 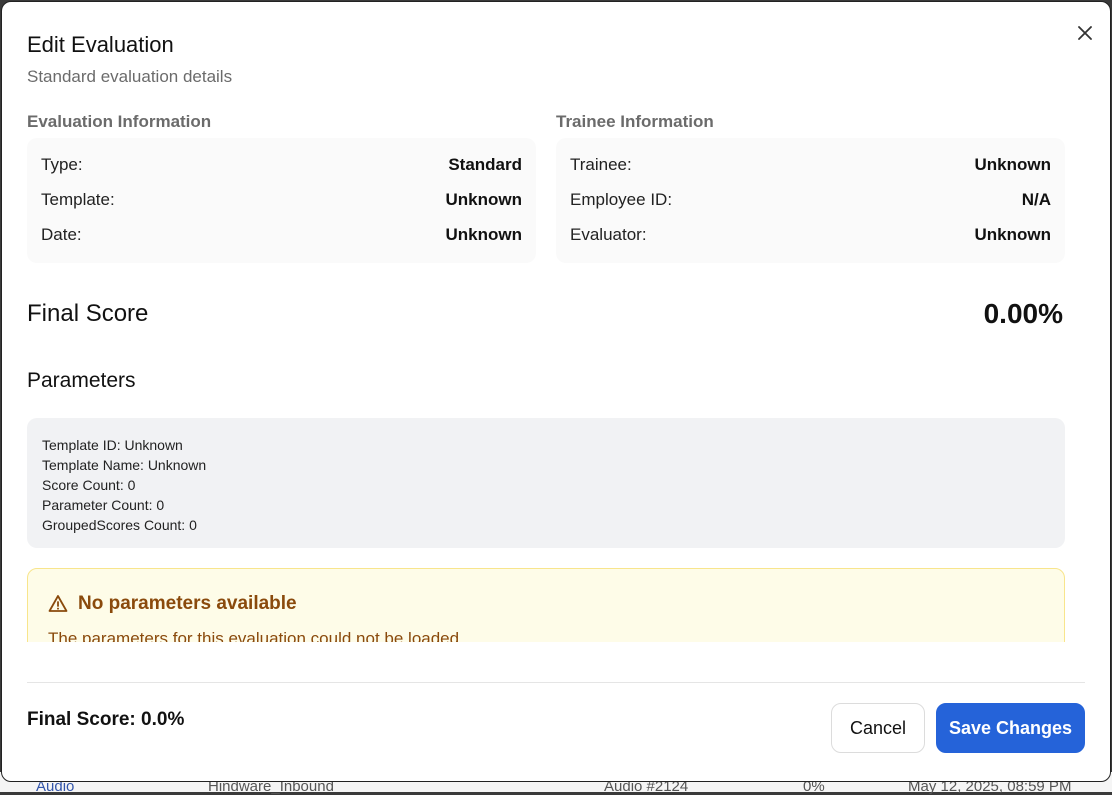 I want to click on warning-triangle-icon, so click(x=58, y=603).